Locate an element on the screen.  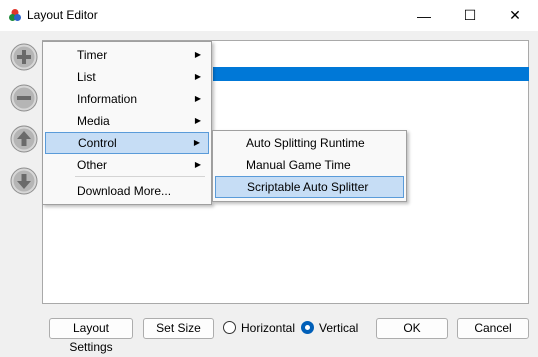
set-size-button: Set Size is located at coordinates (178, 328).